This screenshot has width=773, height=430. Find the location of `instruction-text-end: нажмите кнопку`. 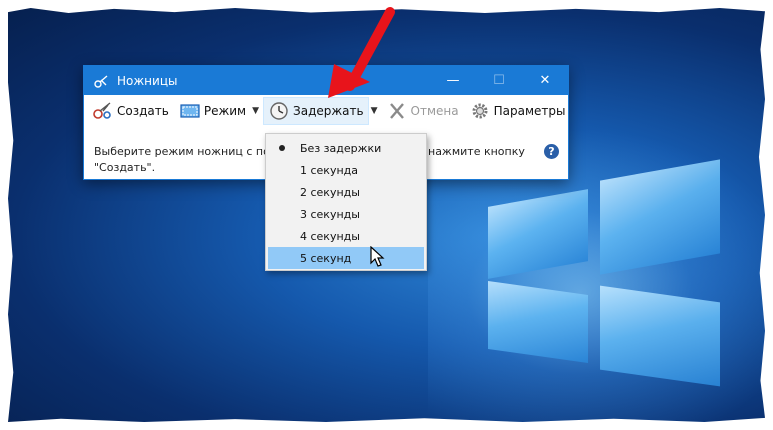

instruction-text-end: нажмите кнопку is located at coordinates (476, 151).